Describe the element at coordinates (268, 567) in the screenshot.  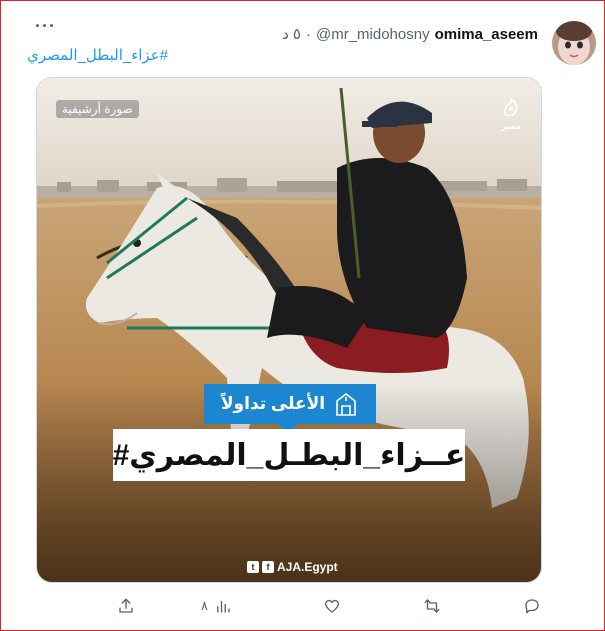
I see `facebook-mini-icon: f` at that location.